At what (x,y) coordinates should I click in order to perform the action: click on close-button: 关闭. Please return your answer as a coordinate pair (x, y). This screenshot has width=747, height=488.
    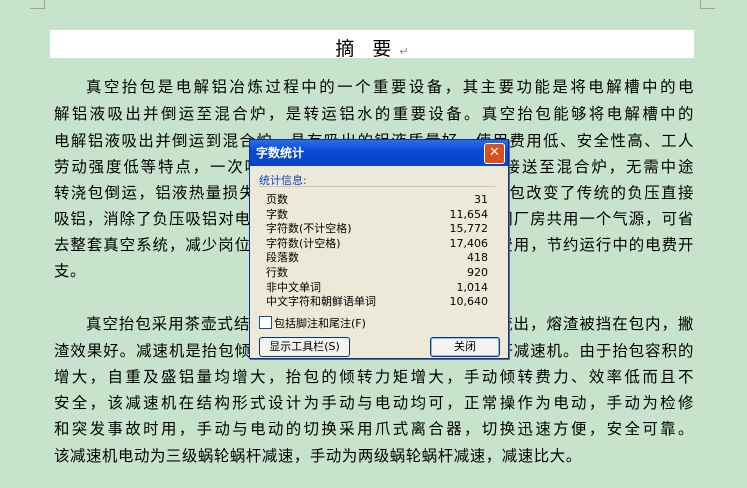
    Looking at the image, I should click on (465, 347).